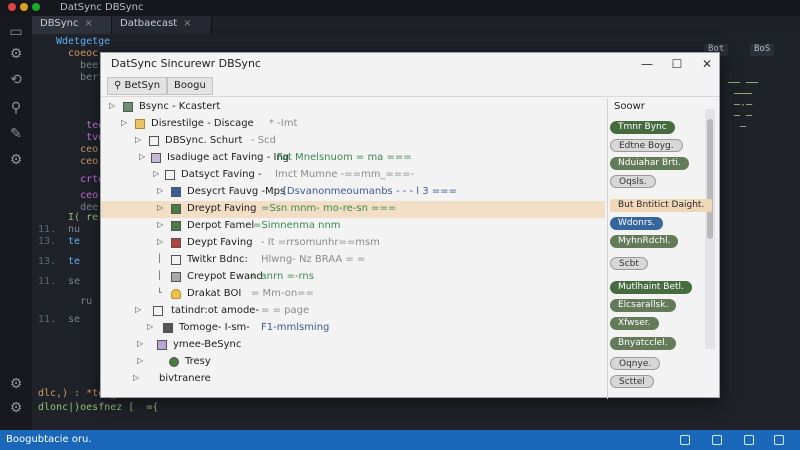 The width and height of the screenshot is (800, 450). What do you see at coordinates (16, 408) in the screenshot?
I see `manage-icon: ⚙` at bounding box center [16, 408].